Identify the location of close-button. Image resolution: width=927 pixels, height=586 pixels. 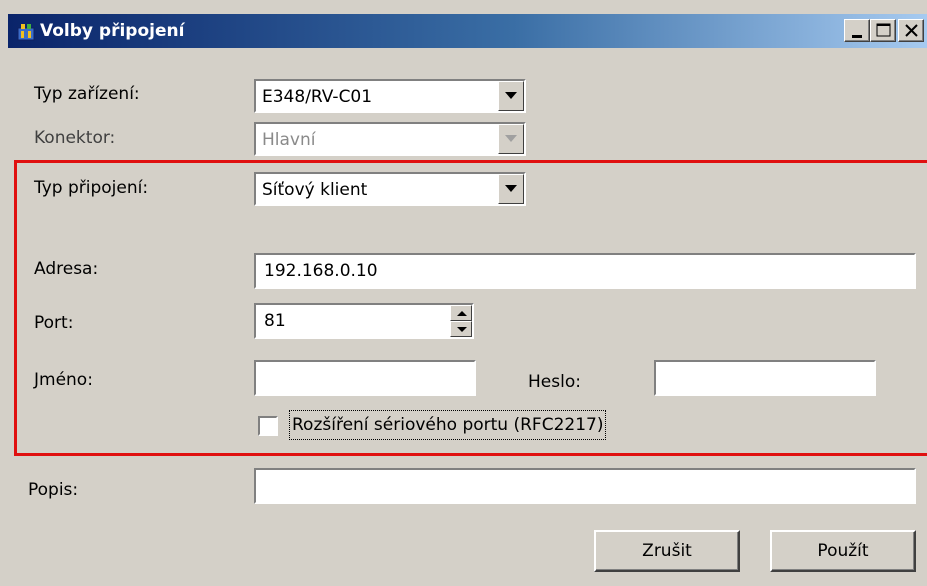
(911, 30).